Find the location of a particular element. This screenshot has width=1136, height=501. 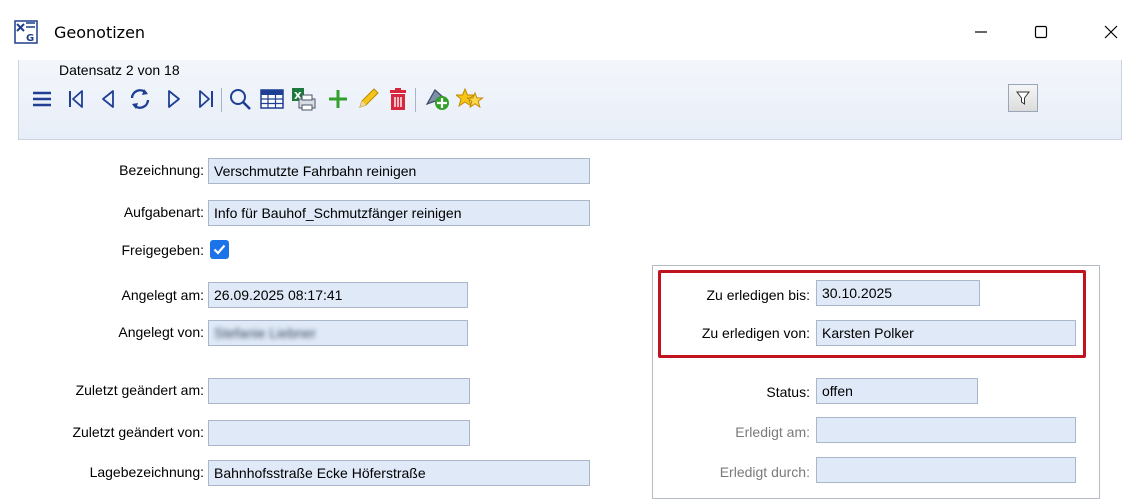

delete-button is located at coordinates (398, 99).